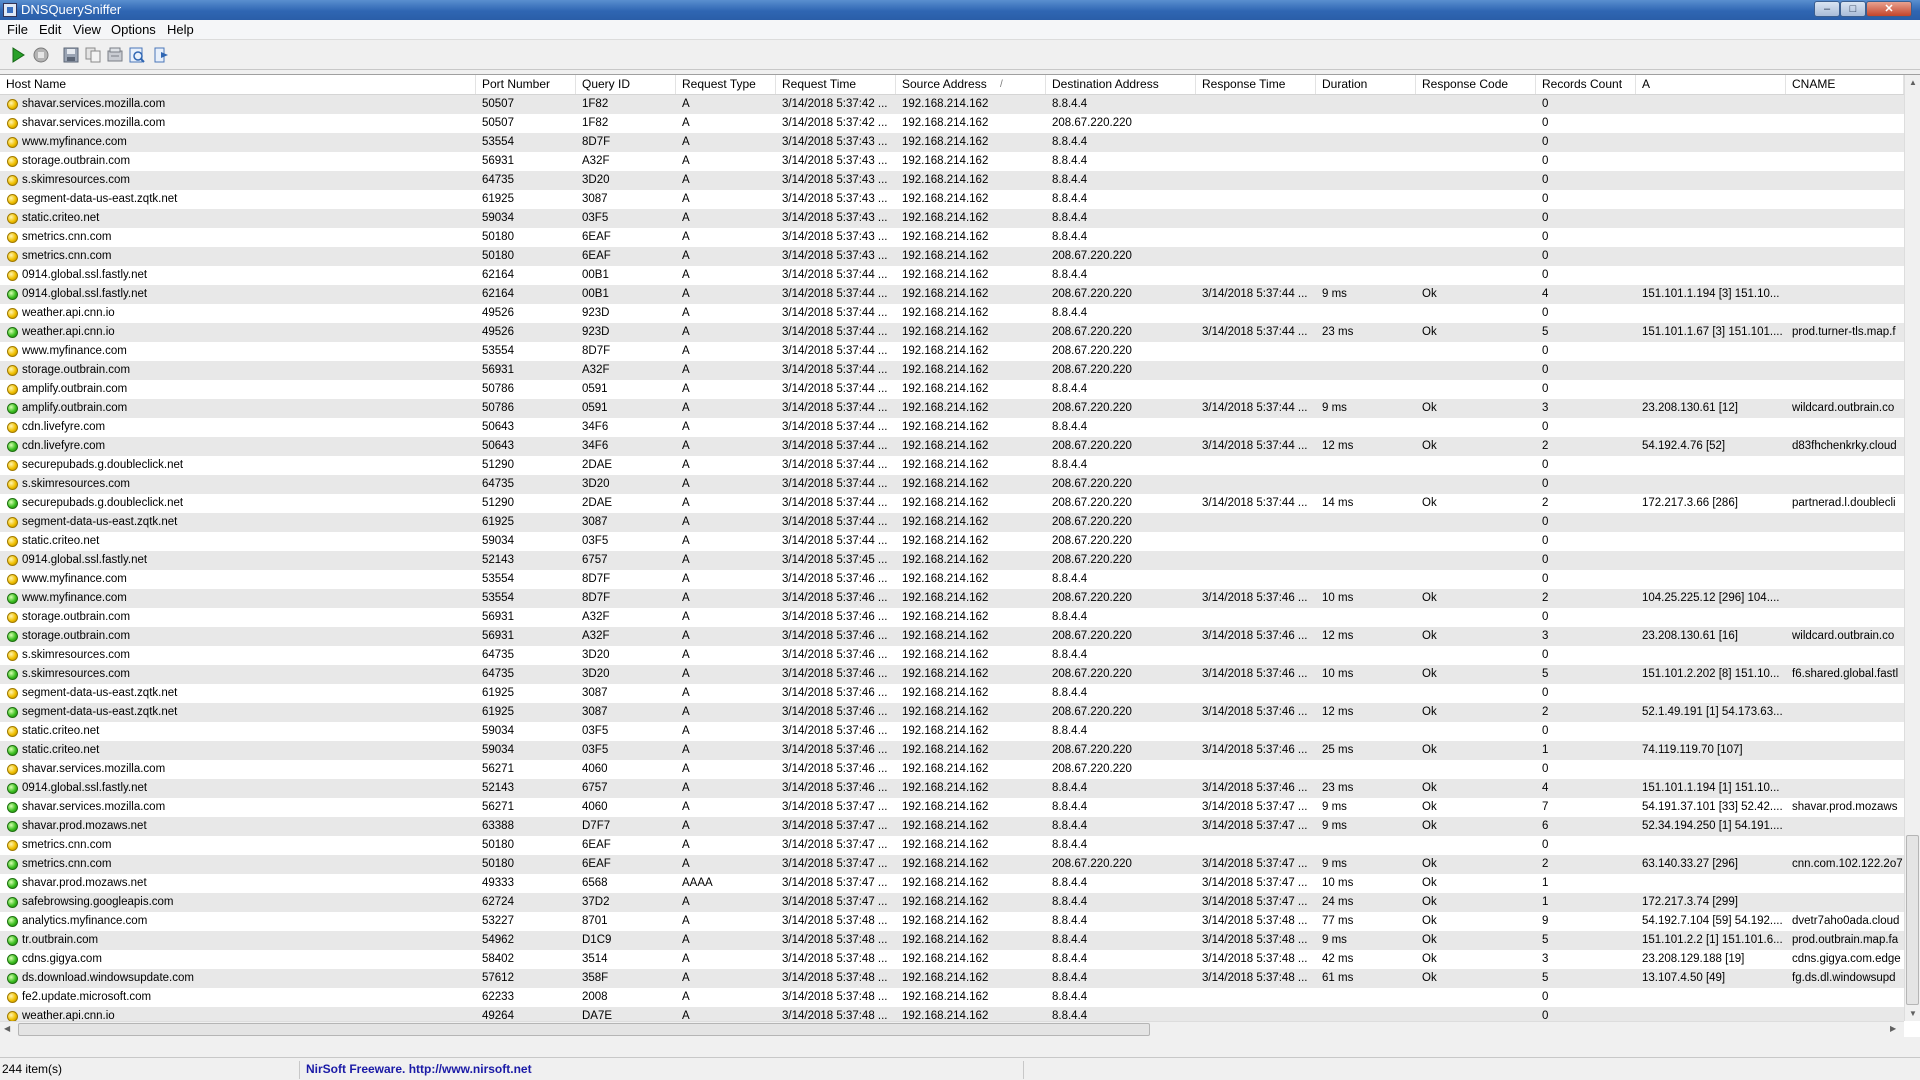 Image resolution: width=1920 pixels, height=1080 pixels. I want to click on column-header-query-id: Query ID, so click(626, 84).